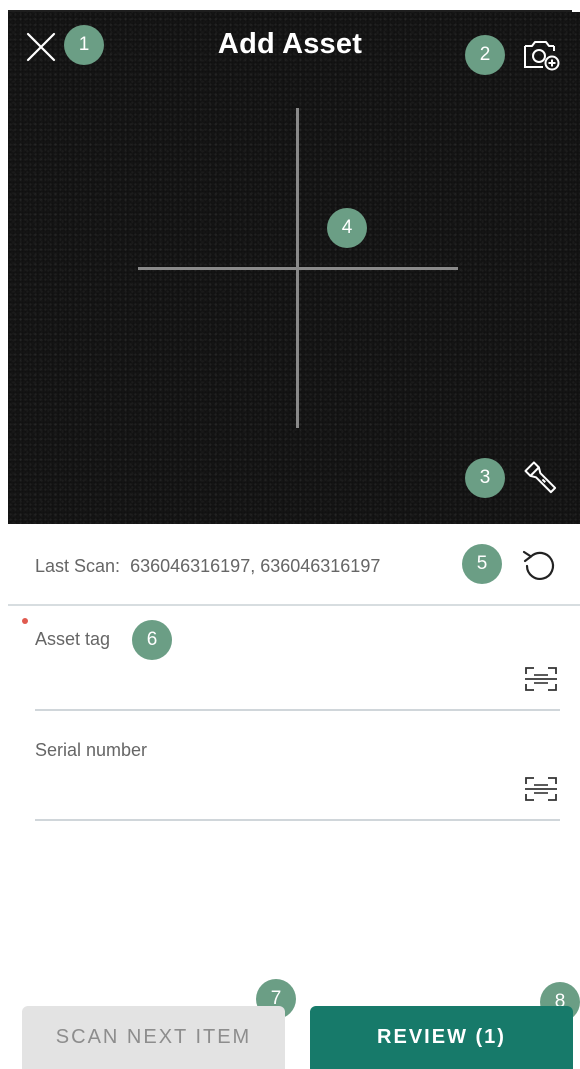 This screenshot has width=580, height=1069. What do you see at coordinates (297, 710) in the screenshot?
I see `asset-tag-underline` at bounding box center [297, 710].